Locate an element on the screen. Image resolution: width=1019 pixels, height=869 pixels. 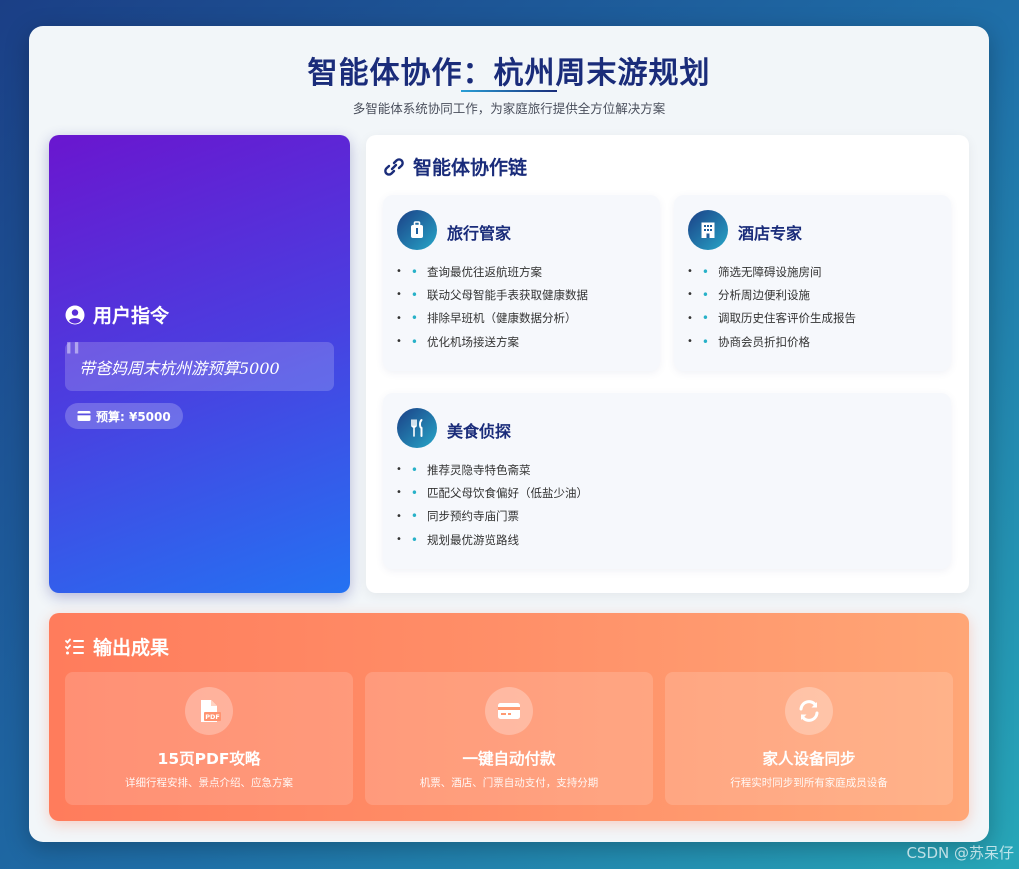
output-card-payment: 一键自动付款 机票、酒店、门票自动支付，支持分期 is located at coordinates (509, 738).